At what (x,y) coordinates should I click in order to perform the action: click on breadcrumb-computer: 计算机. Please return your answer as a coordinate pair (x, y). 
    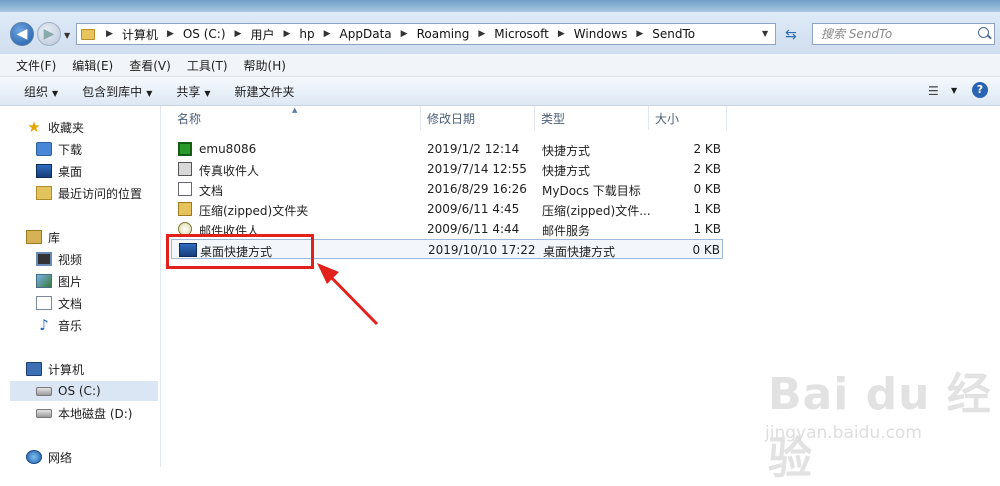
    Looking at the image, I should click on (140, 34).